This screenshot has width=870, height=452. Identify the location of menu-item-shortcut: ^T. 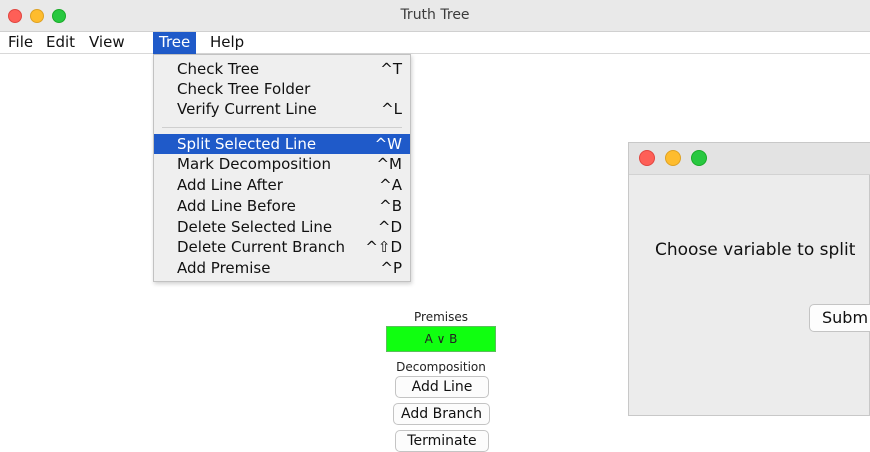
(391, 69).